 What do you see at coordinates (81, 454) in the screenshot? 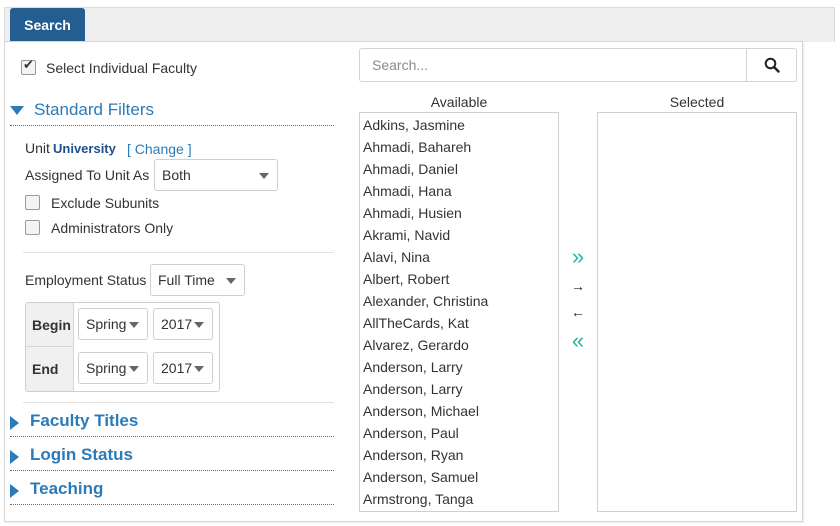
I see `login-status-title: Login Status` at bounding box center [81, 454].